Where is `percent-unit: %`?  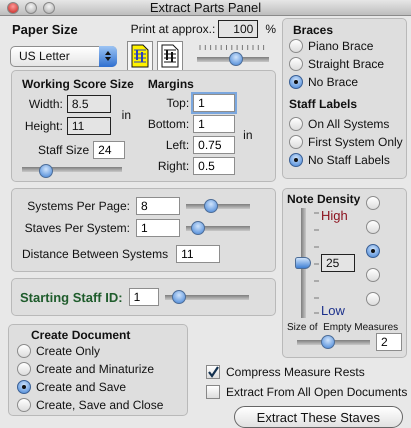
percent-unit: % is located at coordinates (270, 29).